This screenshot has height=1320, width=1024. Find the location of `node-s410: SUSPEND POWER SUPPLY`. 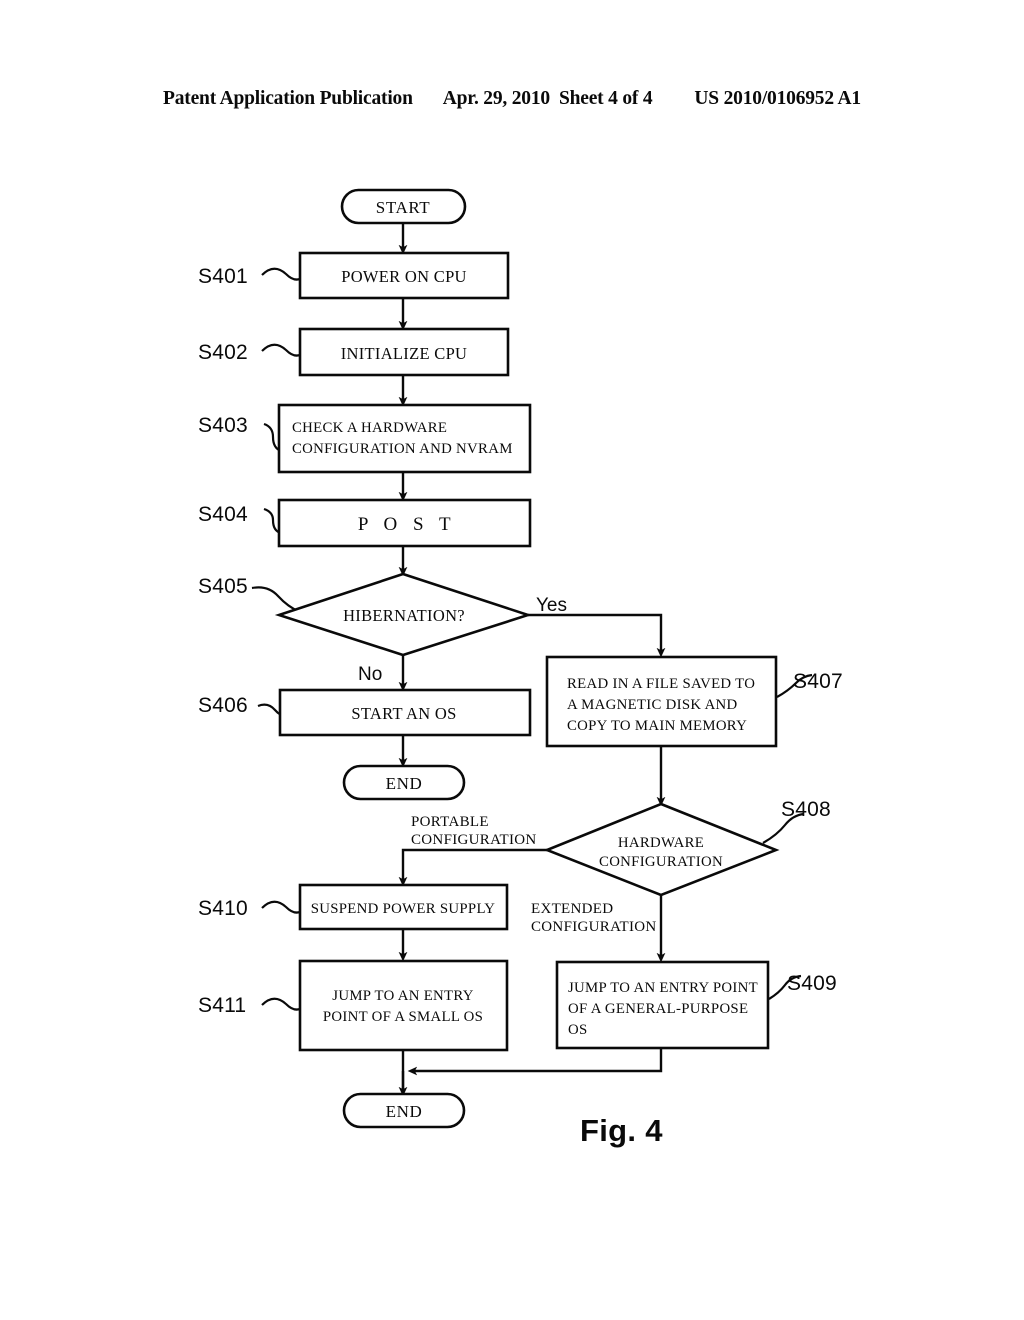

node-s410: SUSPEND POWER SUPPLY is located at coordinates (403, 907).